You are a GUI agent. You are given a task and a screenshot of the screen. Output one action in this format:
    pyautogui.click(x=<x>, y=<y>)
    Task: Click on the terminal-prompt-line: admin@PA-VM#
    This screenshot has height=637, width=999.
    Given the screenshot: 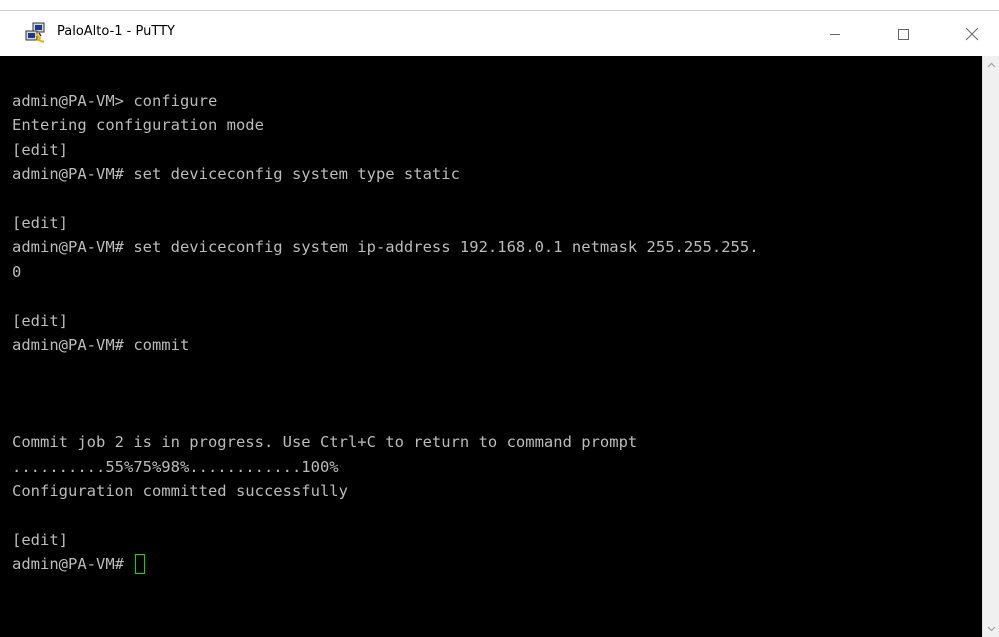 What is the action you would take?
    pyautogui.click(x=385, y=564)
    